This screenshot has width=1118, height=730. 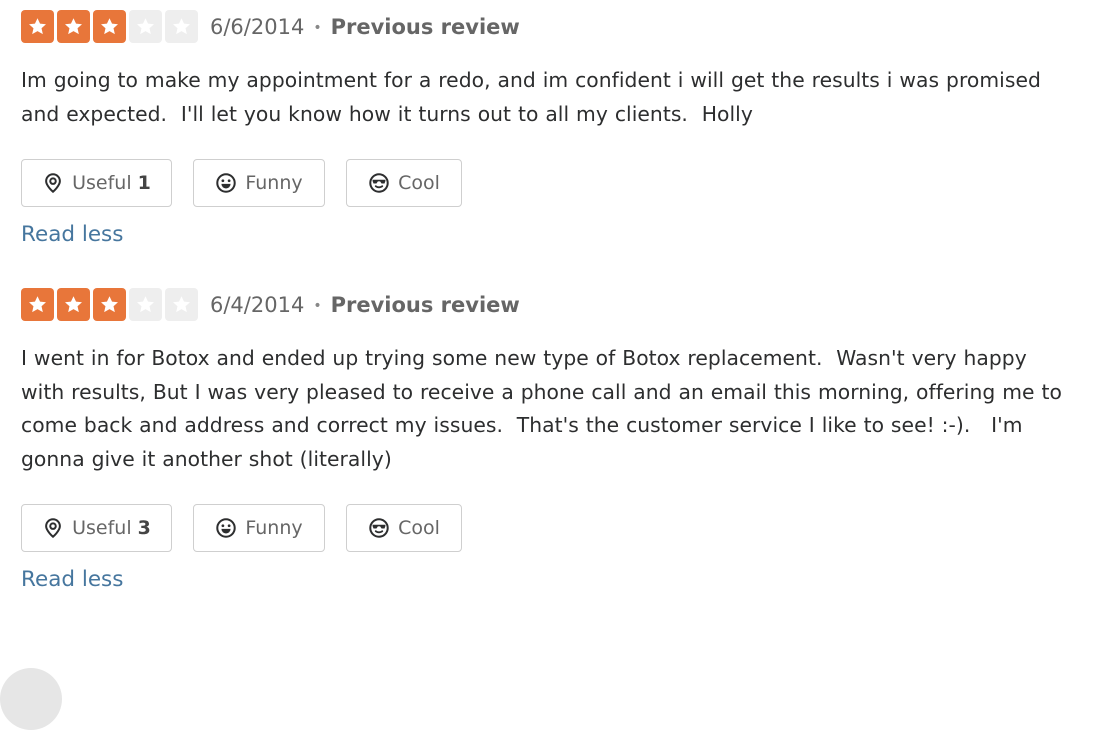 I want to click on review-header: 6/6/2014 • Previous review, so click(x=567, y=26).